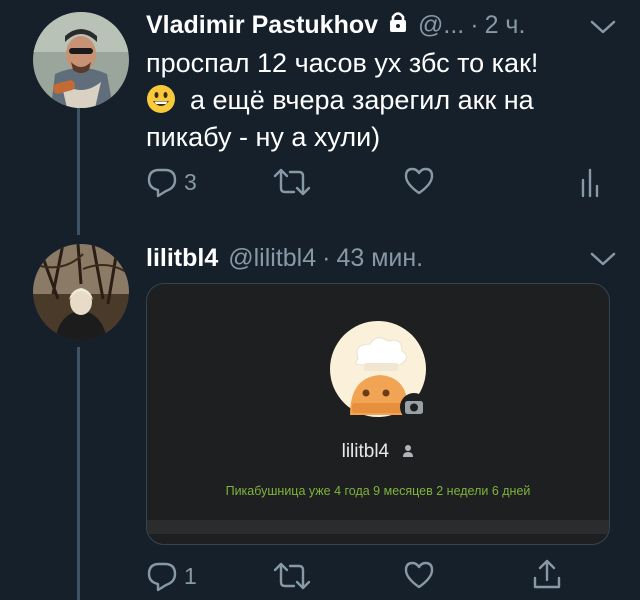 This screenshot has height=600, width=640. I want to click on tweet-text-line-2: а ещё вчера зарегил акк на, so click(381, 100).